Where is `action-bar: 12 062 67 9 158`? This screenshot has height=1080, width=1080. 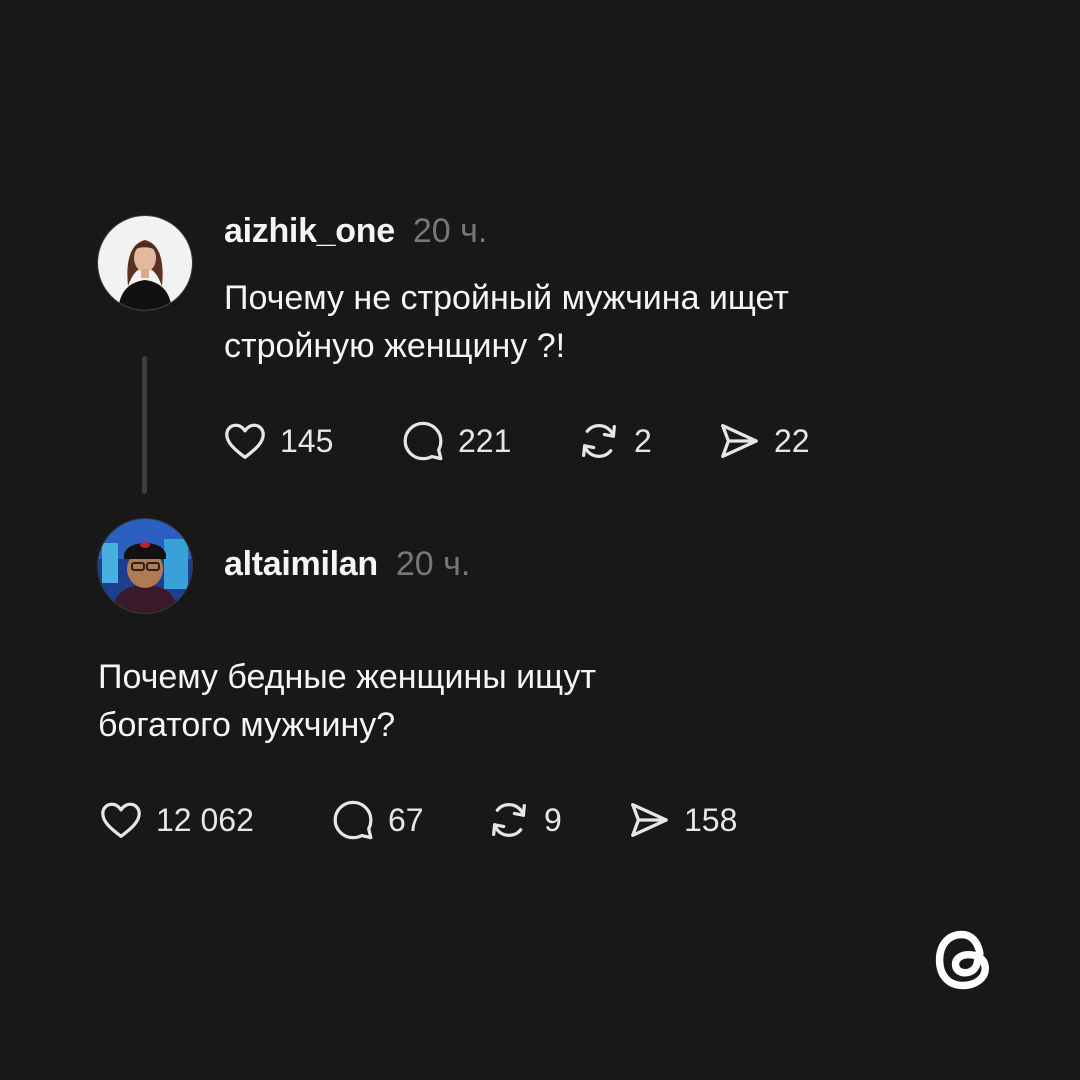 action-bar: 12 062 67 9 158 is located at coordinates (417, 820).